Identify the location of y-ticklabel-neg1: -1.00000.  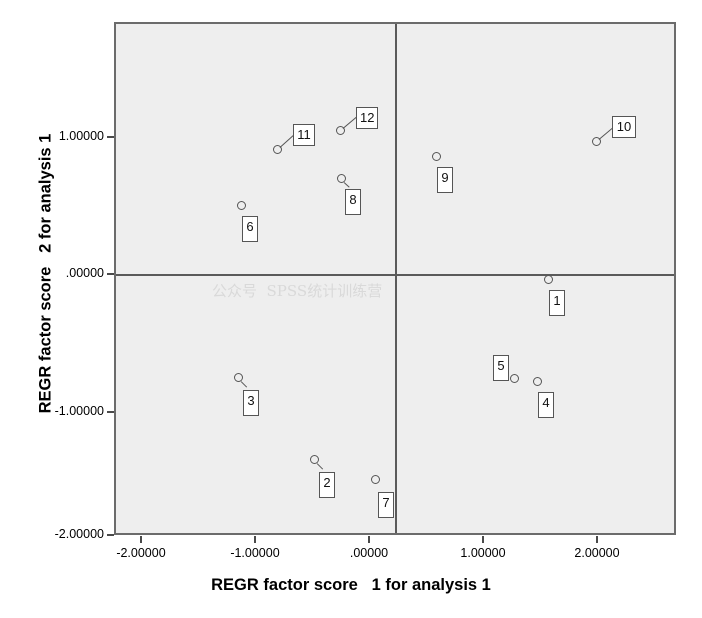
(79, 411).